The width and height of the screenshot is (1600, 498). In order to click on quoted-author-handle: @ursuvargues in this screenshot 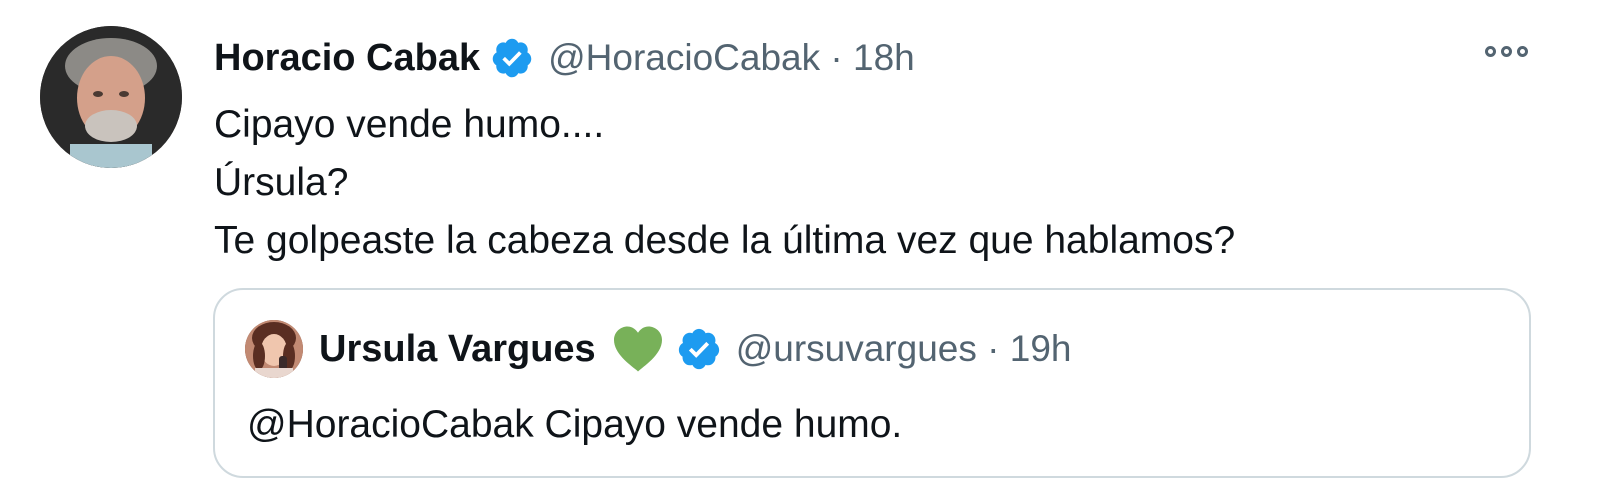, I will do `click(856, 348)`.